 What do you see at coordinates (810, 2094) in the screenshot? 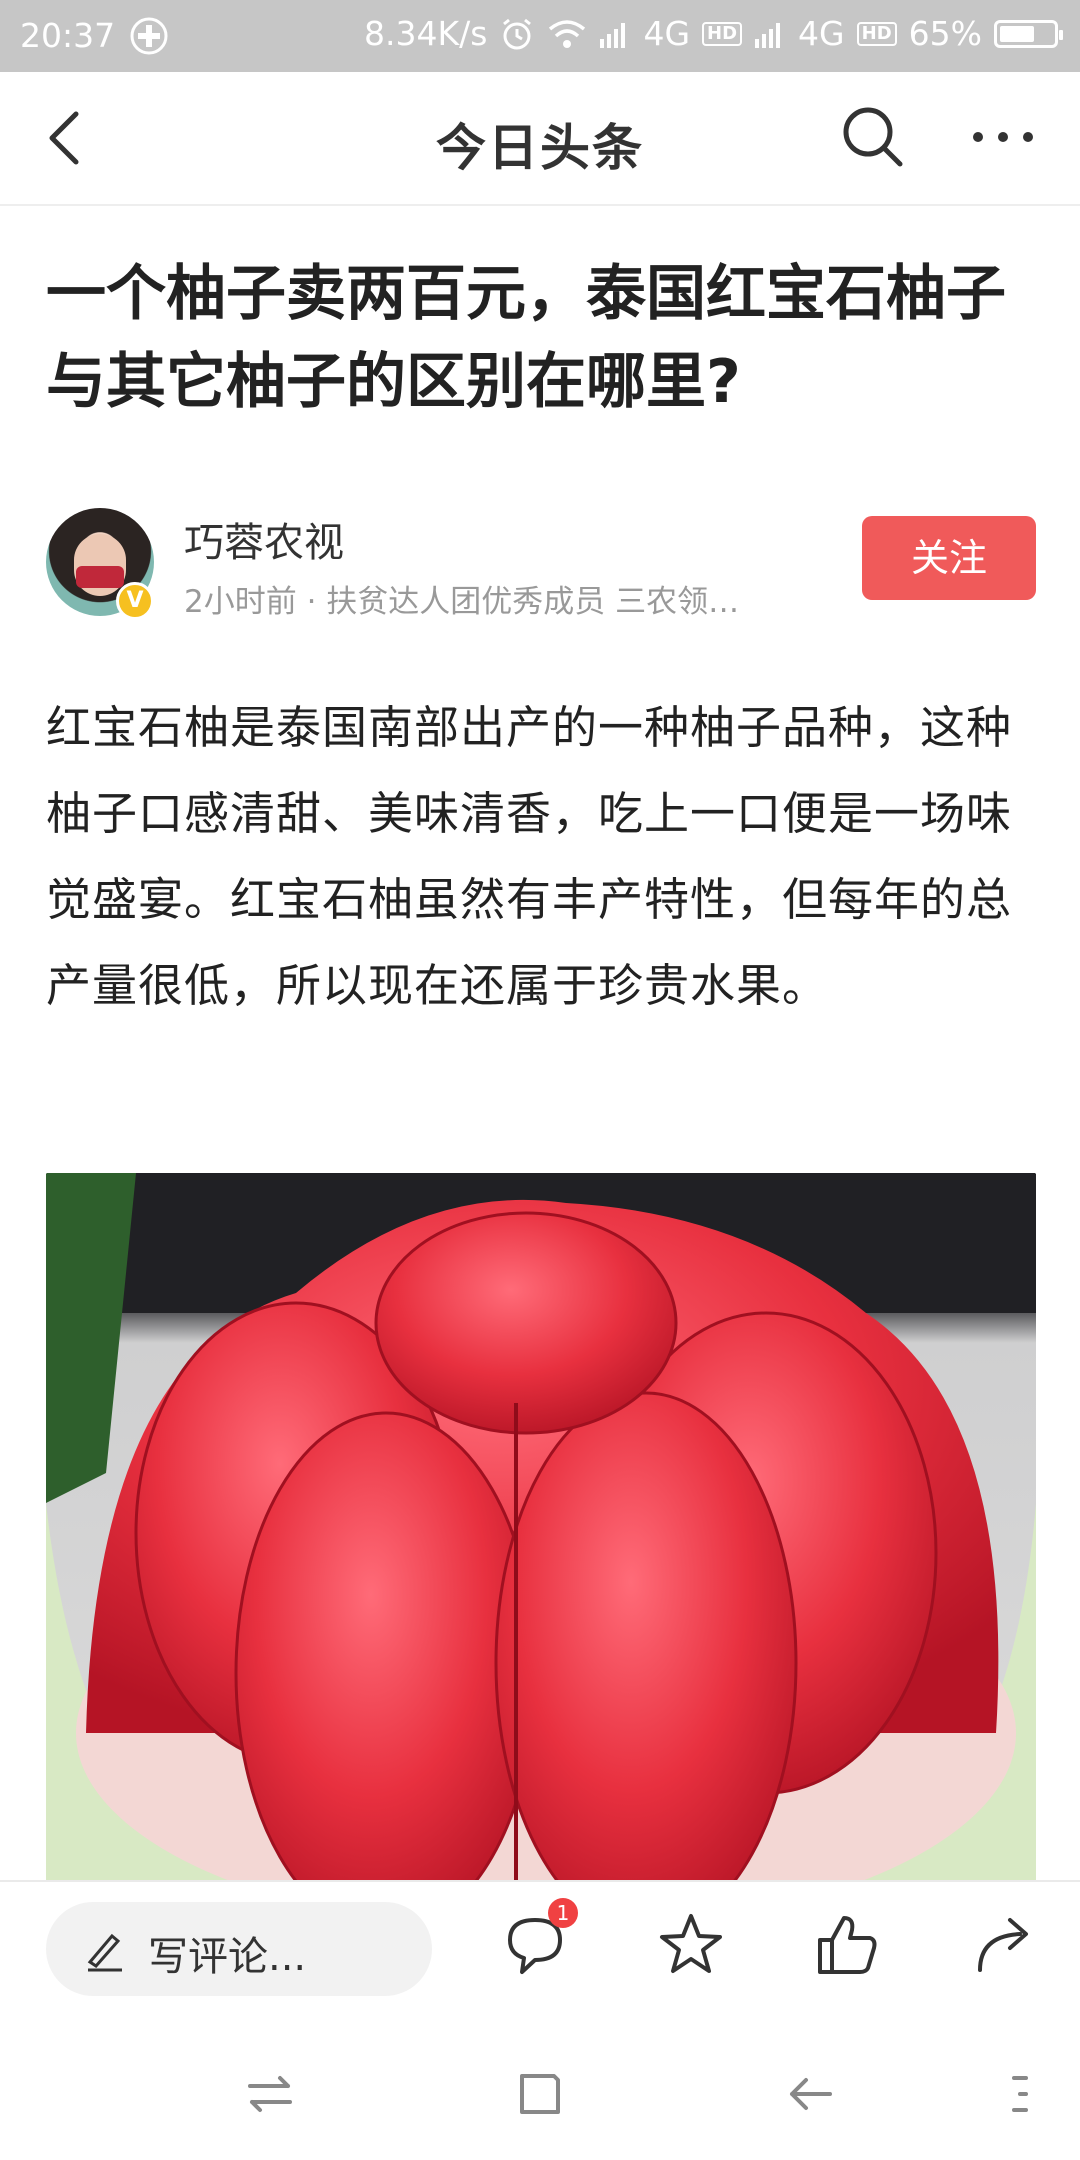
I see `back-arrow-icon` at bounding box center [810, 2094].